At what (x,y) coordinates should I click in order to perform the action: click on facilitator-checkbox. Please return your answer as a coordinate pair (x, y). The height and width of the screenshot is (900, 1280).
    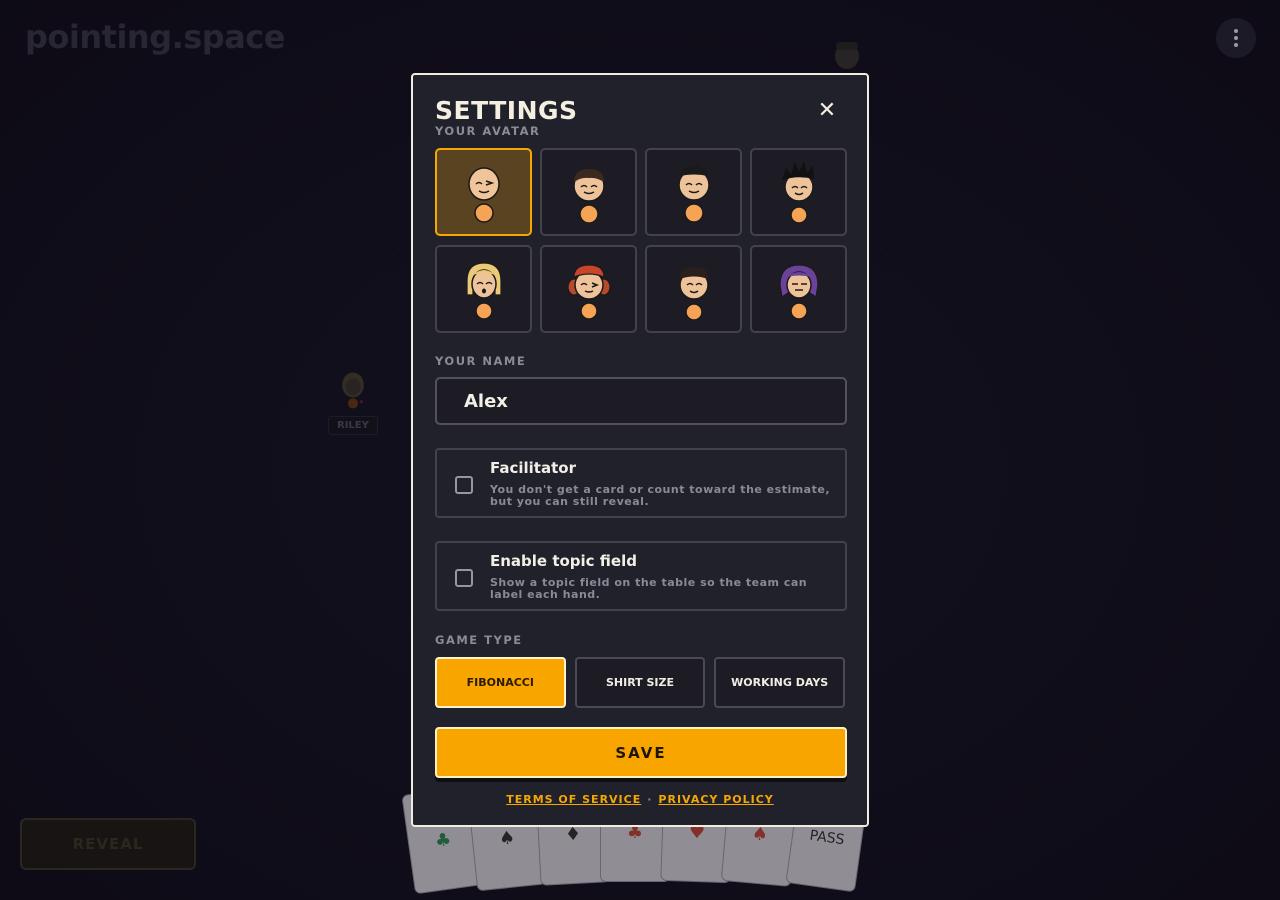
    Looking at the image, I should click on (464, 485).